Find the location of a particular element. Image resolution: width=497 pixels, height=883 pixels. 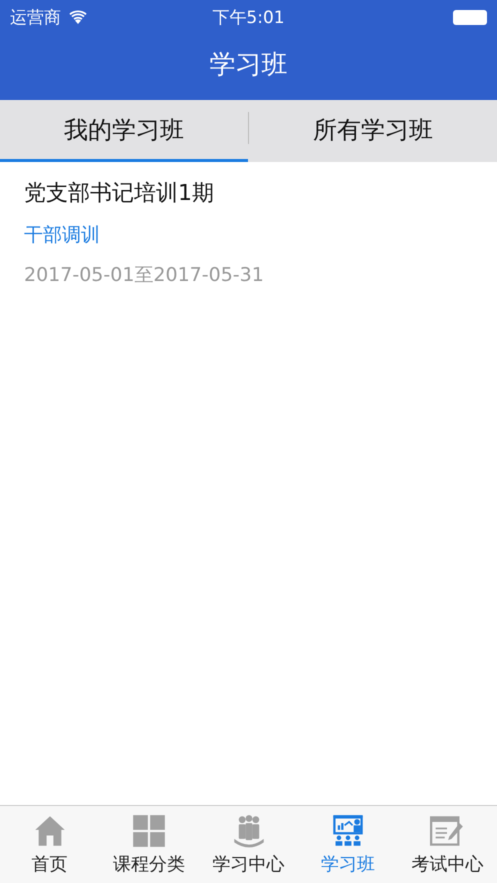

presentation-icon is located at coordinates (347, 831).